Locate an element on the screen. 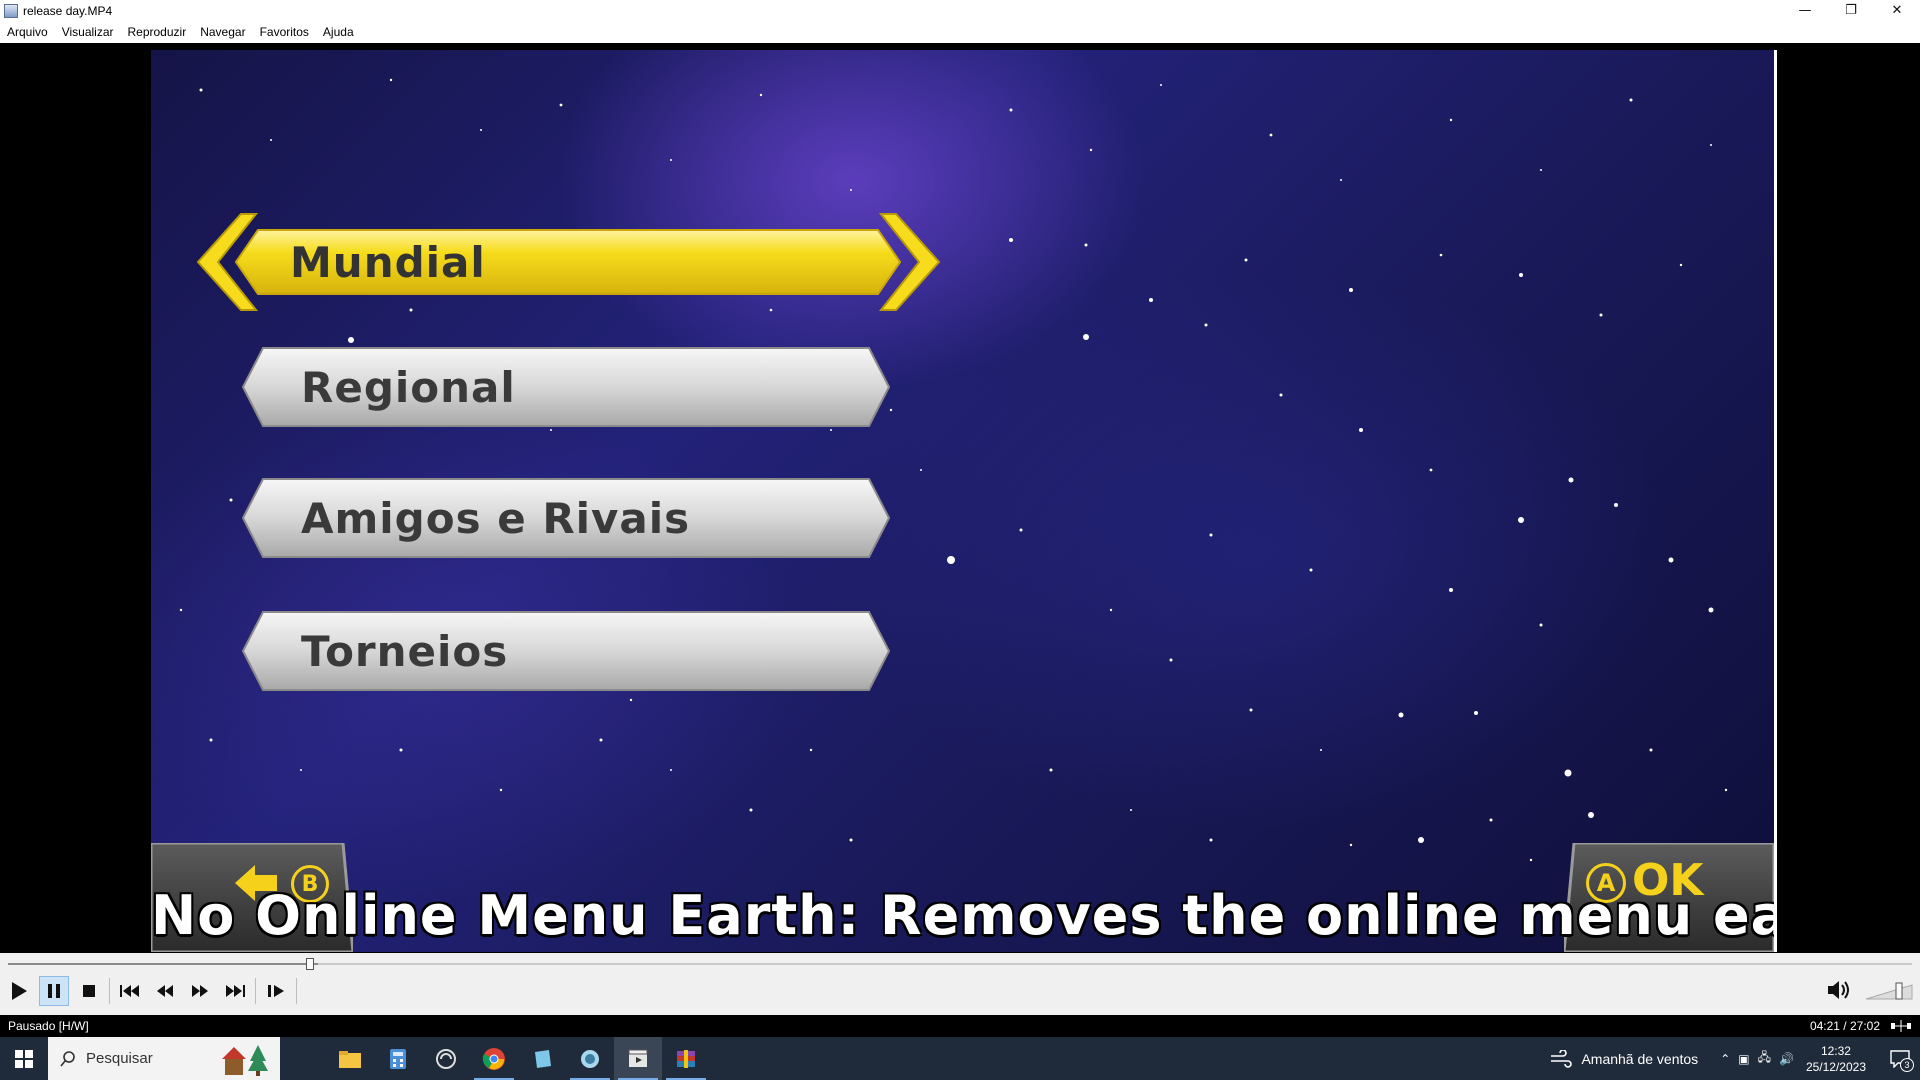 The height and width of the screenshot is (1080, 1920). weather-widget: Amanhã de ventos is located at coordinates (1624, 1058).